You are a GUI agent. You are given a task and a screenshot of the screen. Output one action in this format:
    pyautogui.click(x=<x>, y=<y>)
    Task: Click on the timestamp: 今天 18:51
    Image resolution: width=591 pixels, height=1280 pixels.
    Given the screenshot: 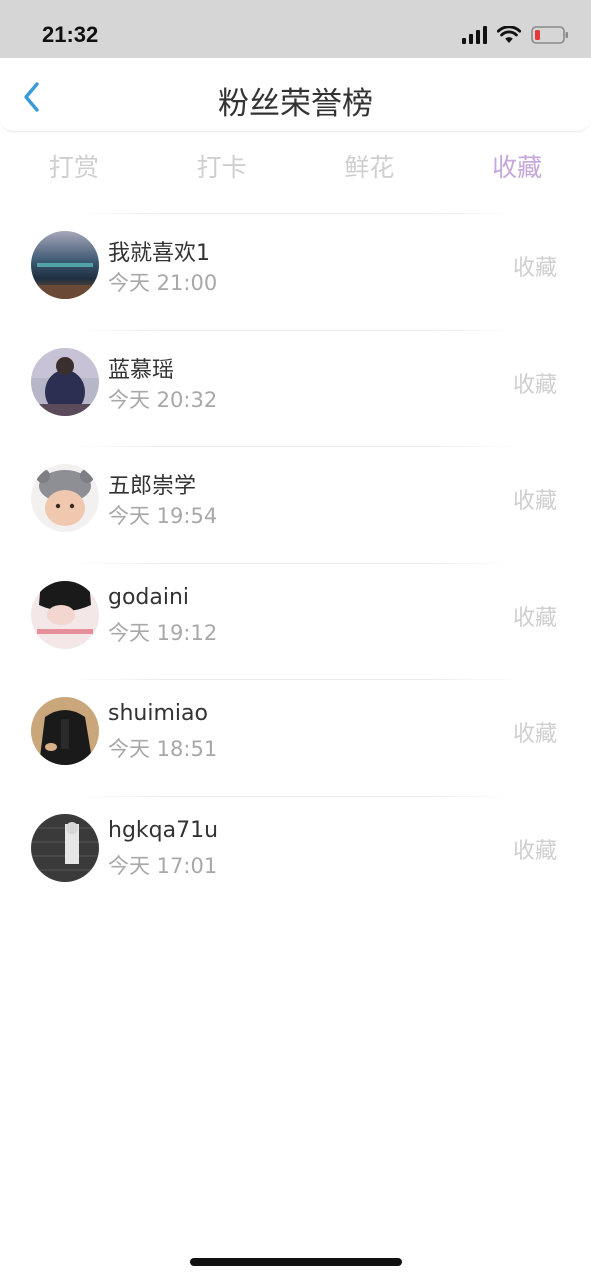 What is the action you would take?
    pyautogui.click(x=163, y=749)
    